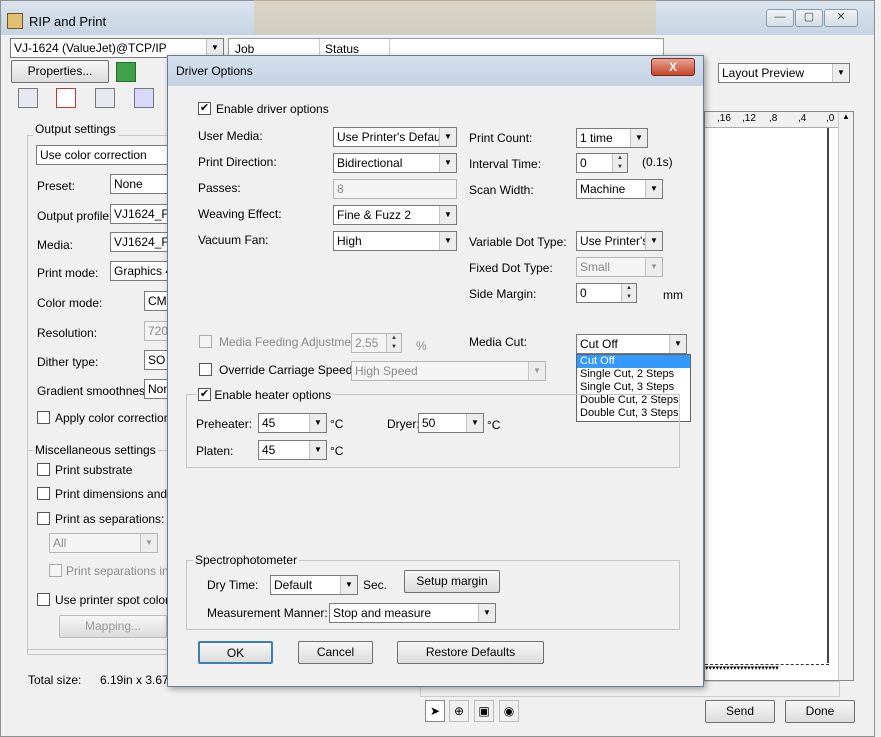 This screenshot has width=881, height=737. What do you see at coordinates (292, 342) in the screenshot?
I see `media-feeding-adjustment-label: Media Feeding Adjustment:` at bounding box center [292, 342].